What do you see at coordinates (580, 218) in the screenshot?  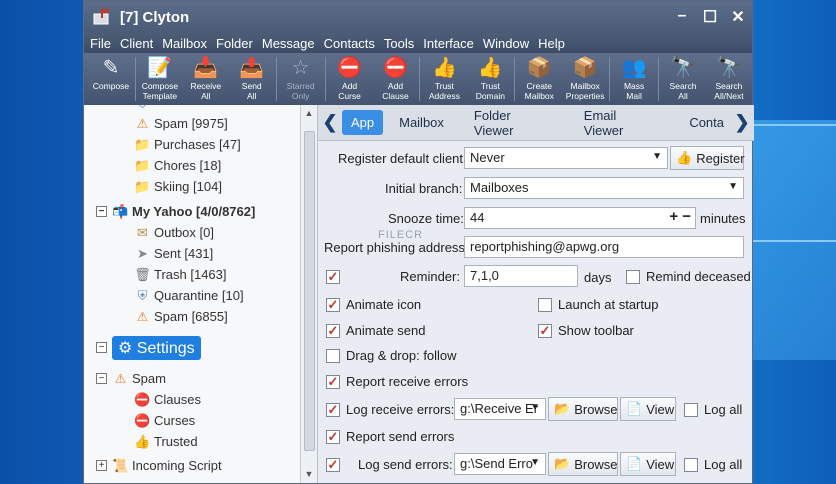 I see `snooze-field: 44 + −` at bounding box center [580, 218].